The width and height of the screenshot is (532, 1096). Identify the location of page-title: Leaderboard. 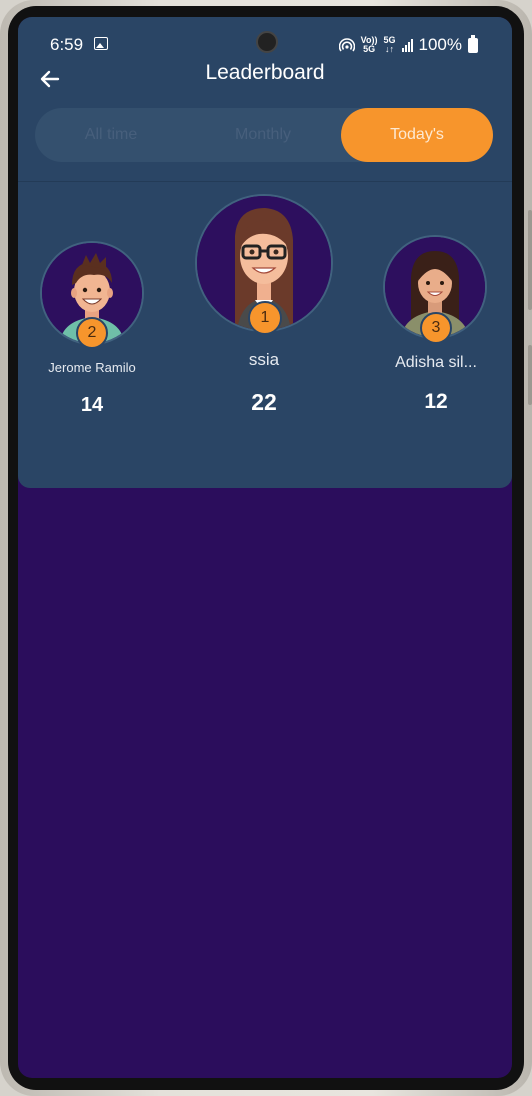
(265, 72).